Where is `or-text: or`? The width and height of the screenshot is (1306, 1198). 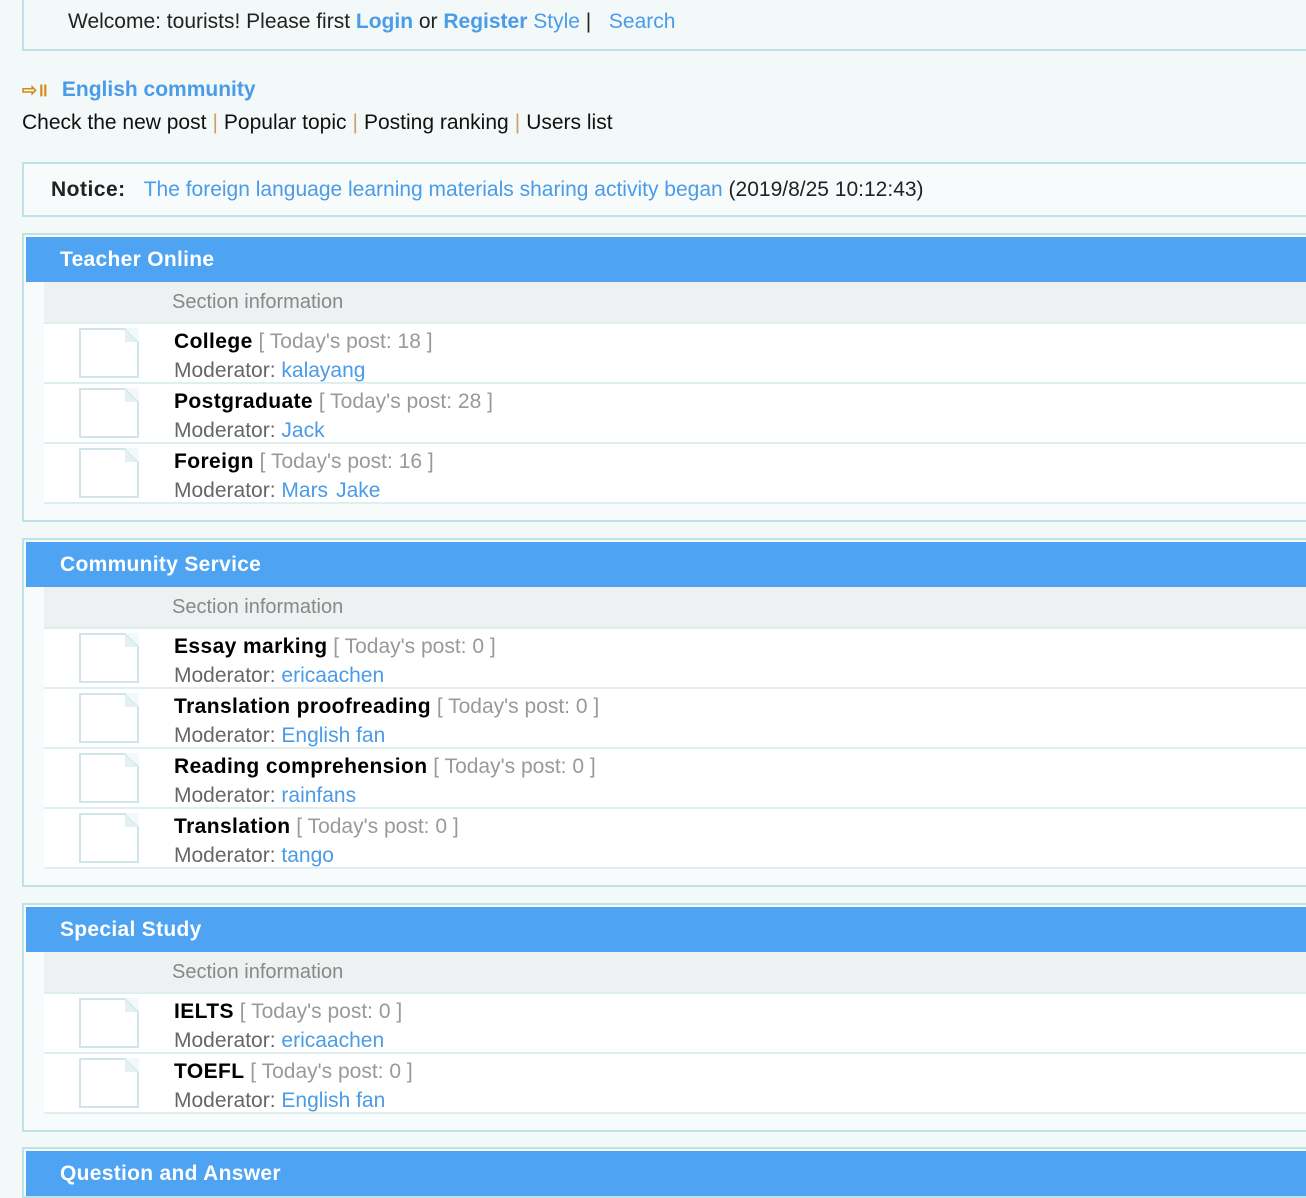 or-text: or is located at coordinates (428, 21).